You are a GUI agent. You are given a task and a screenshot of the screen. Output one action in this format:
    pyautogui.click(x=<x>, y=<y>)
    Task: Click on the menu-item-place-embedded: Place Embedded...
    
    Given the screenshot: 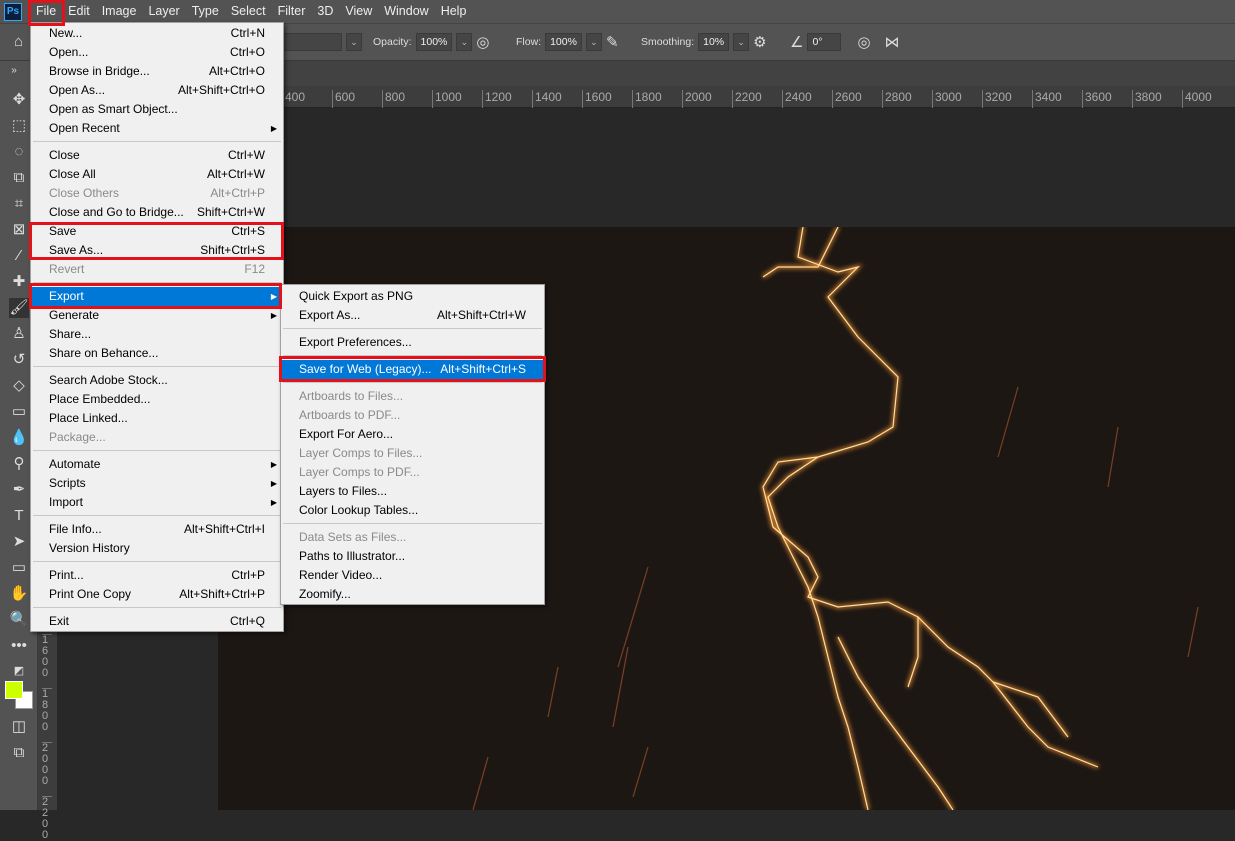 What is the action you would take?
    pyautogui.click(x=157, y=399)
    